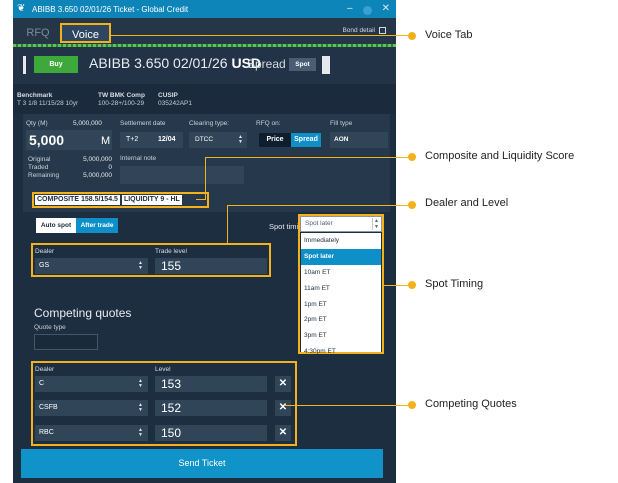 The height and width of the screenshot is (483, 618). Describe the element at coordinates (412, 36) in the screenshot. I see `callout-dot-voice` at that location.